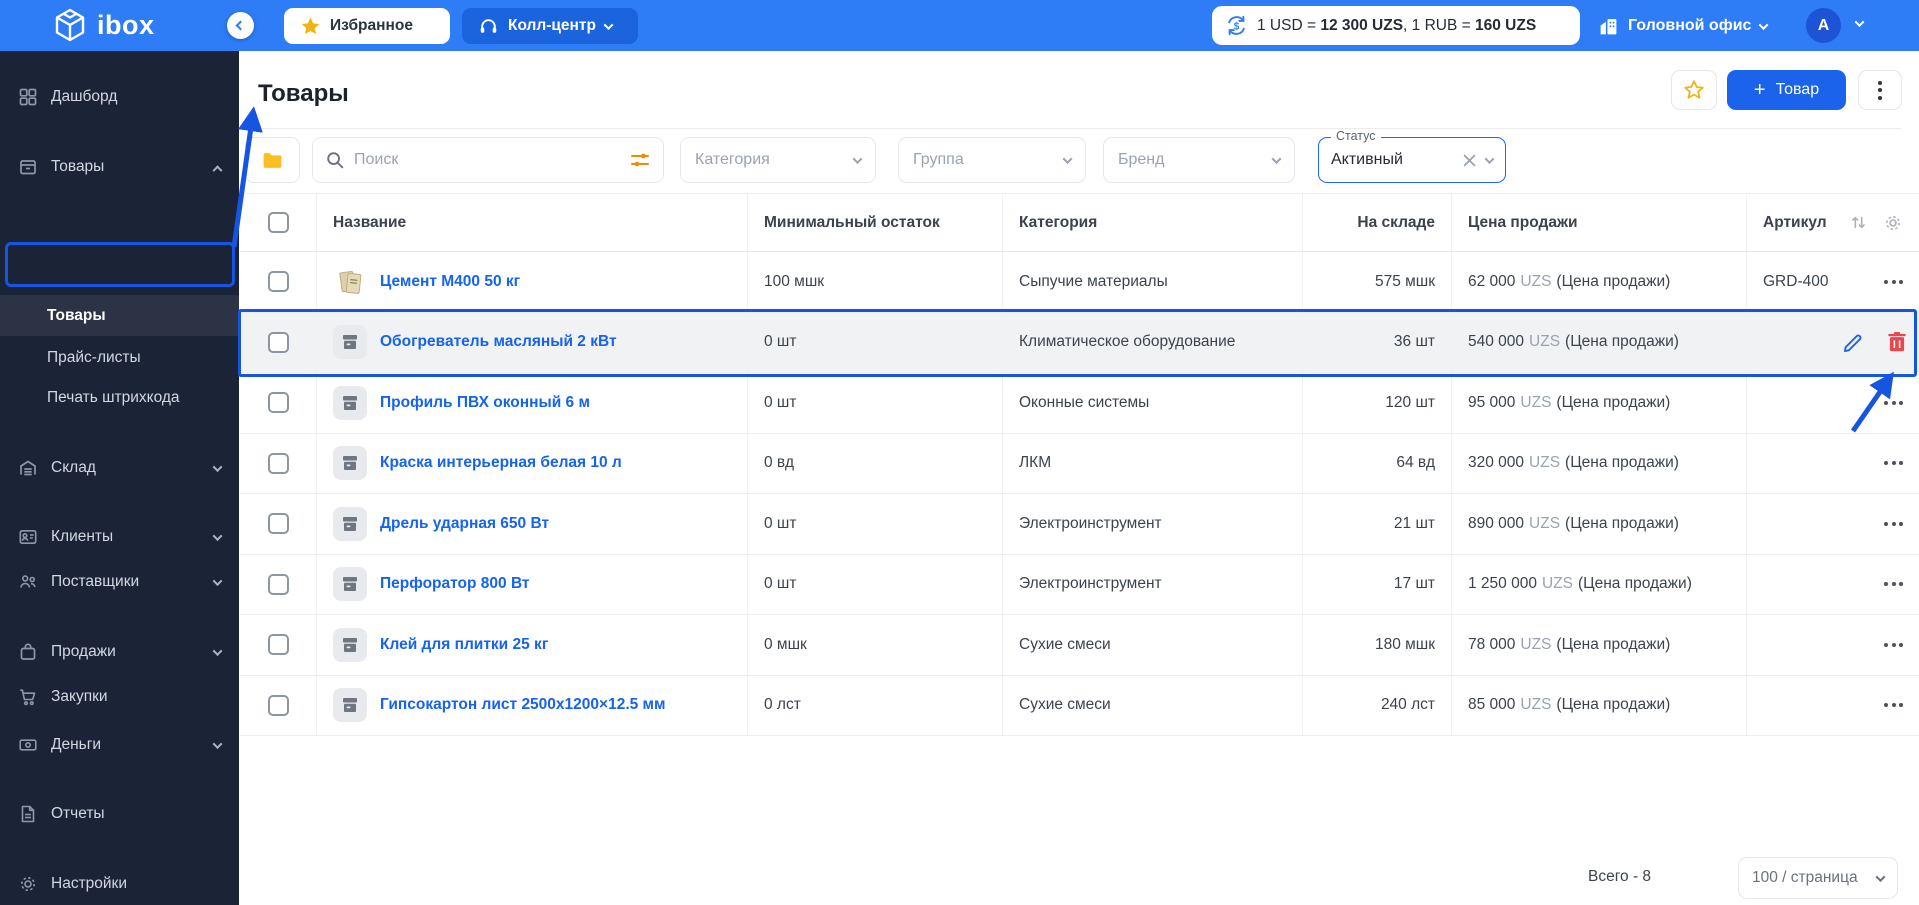 The image size is (1919, 905). I want to click on page-size-select: 100 / страница, so click(1818, 878).